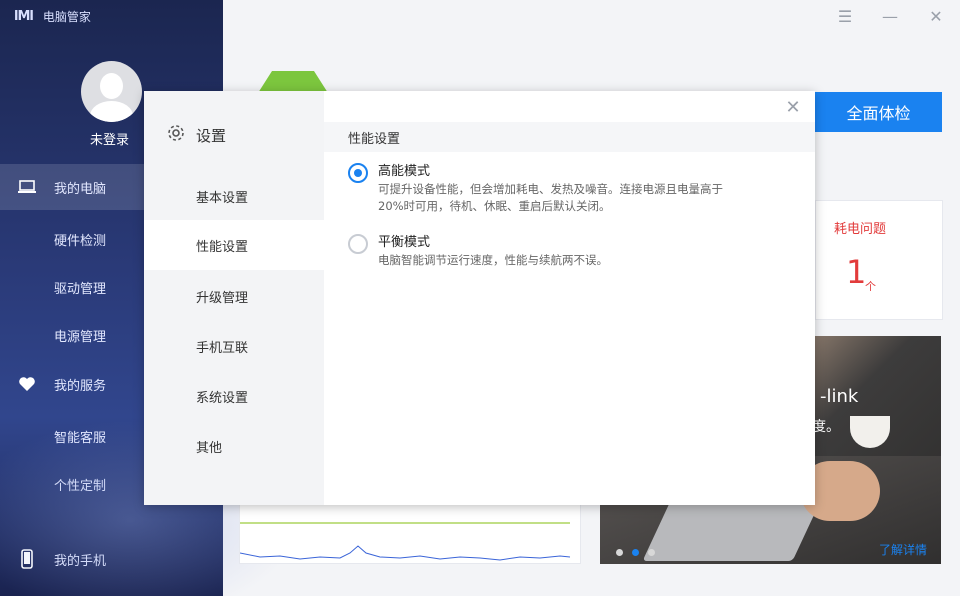  What do you see at coordinates (405, 541) in the screenshot?
I see `usage-chart` at bounding box center [405, 541].